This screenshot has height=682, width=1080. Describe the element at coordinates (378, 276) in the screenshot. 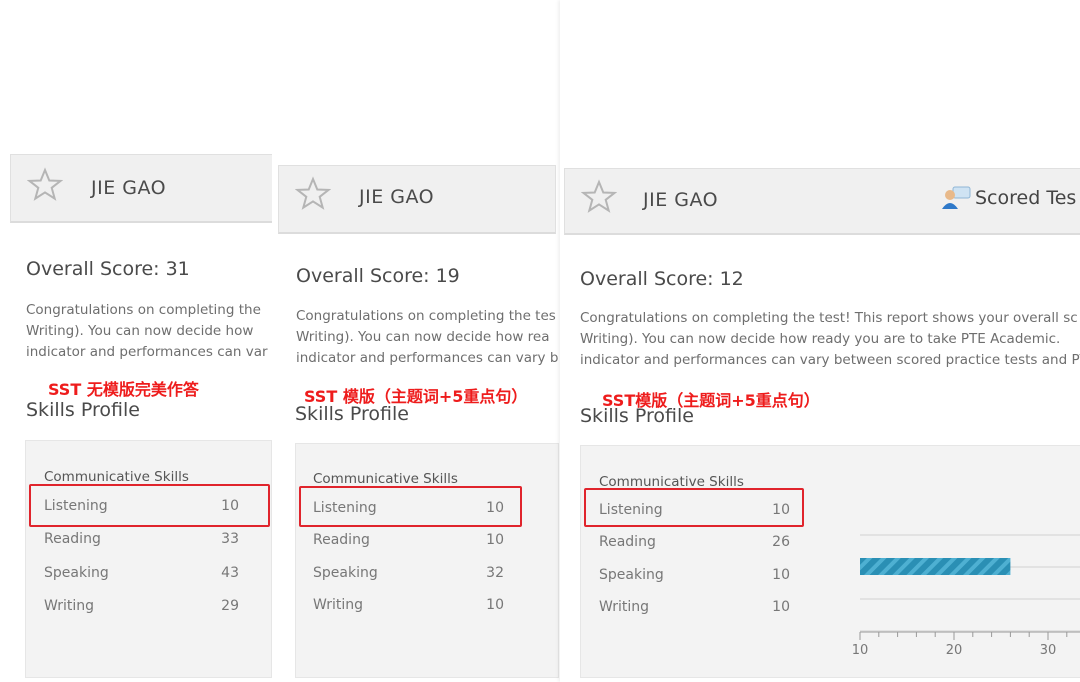

I see `overall-score: Overall Score: 19` at that location.